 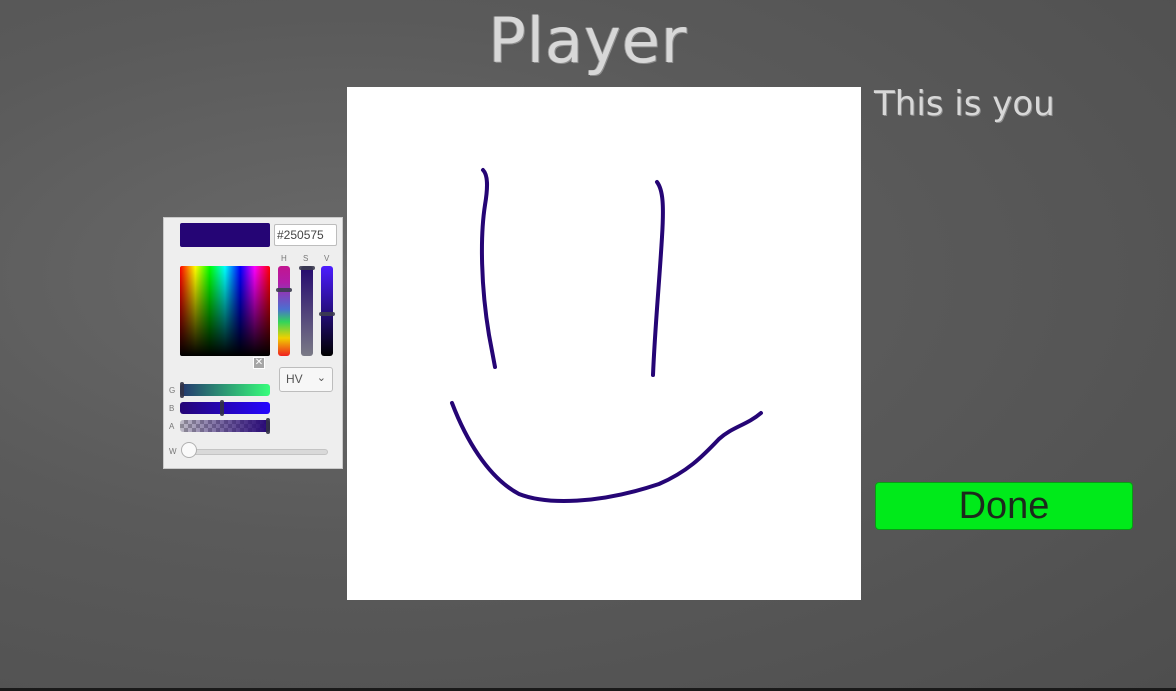 I want to click on value-slider-label: V, so click(x=327, y=258).